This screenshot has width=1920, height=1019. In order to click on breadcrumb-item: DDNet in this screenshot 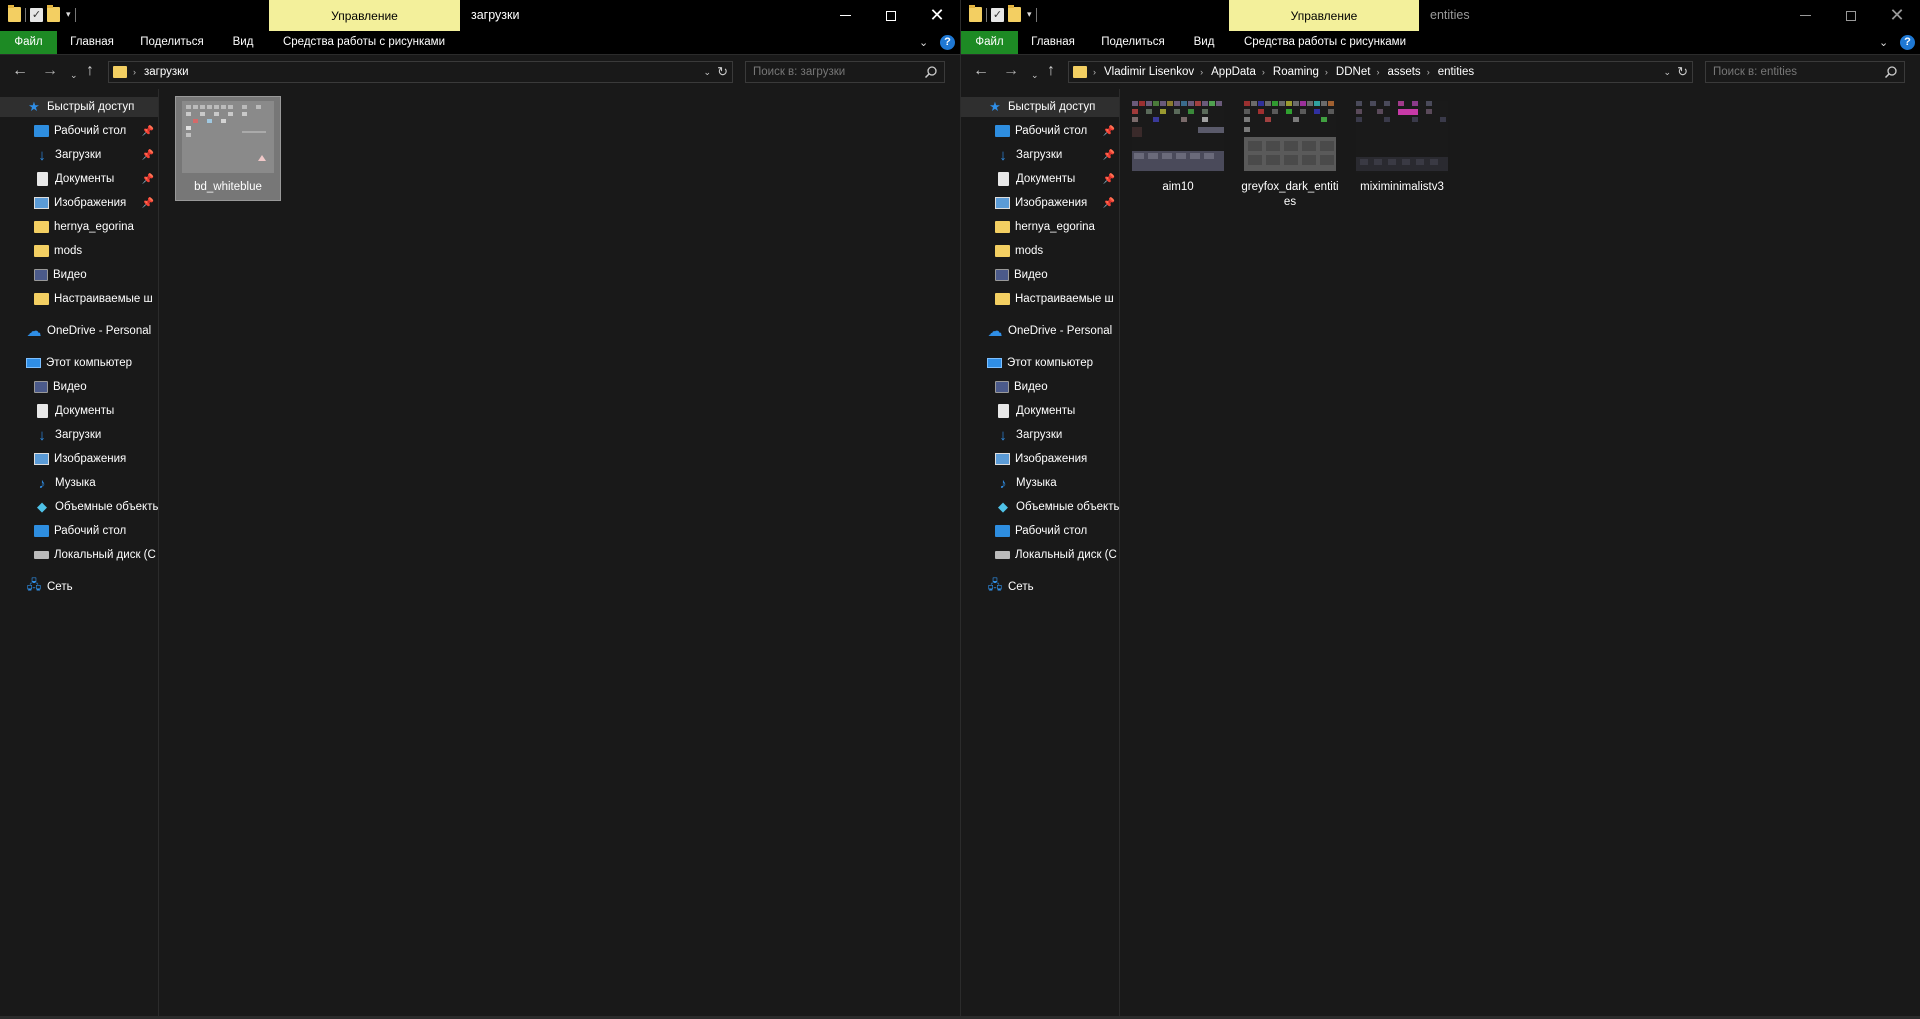, I will do `click(1353, 72)`.